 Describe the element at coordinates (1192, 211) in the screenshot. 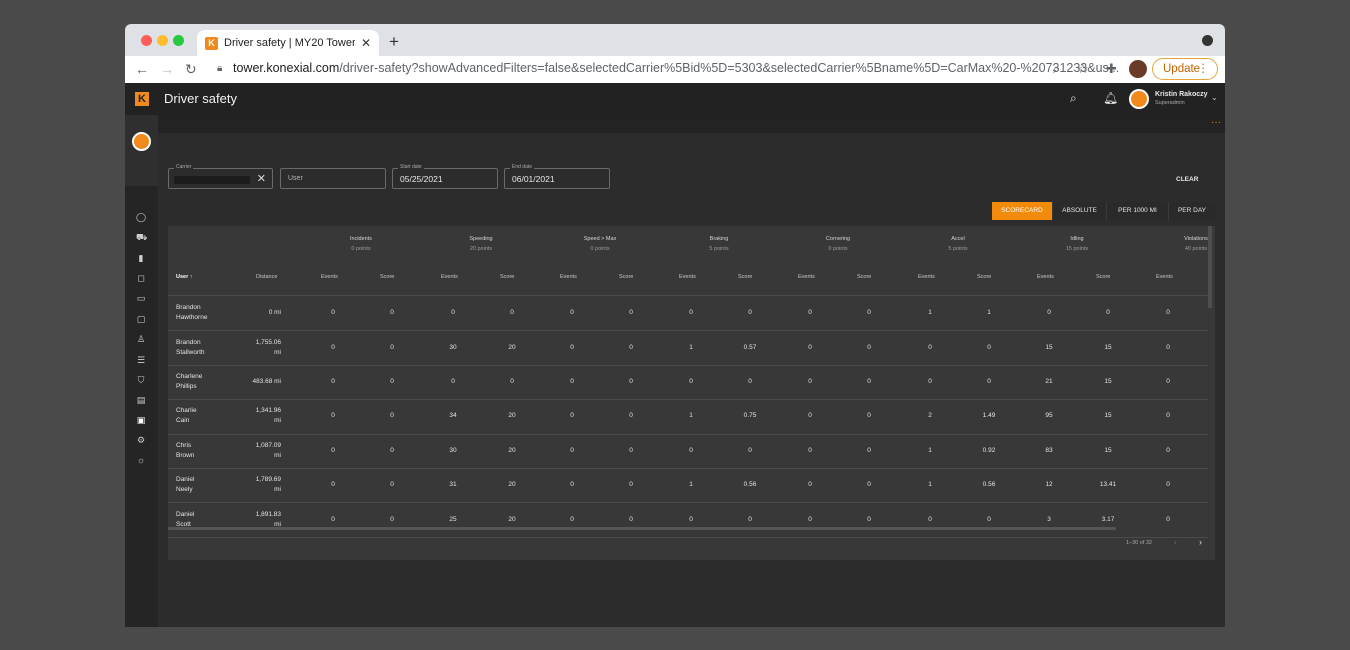

I see `per-day-button: PER DAY` at that location.